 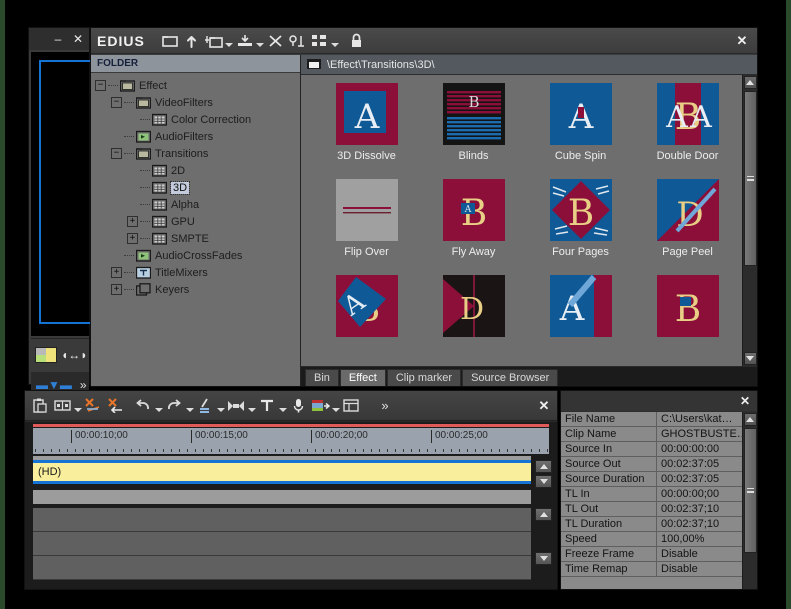 What do you see at coordinates (580, 227) in the screenshot?
I see `effect-item: B Four Pages` at bounding box center [580, 227].